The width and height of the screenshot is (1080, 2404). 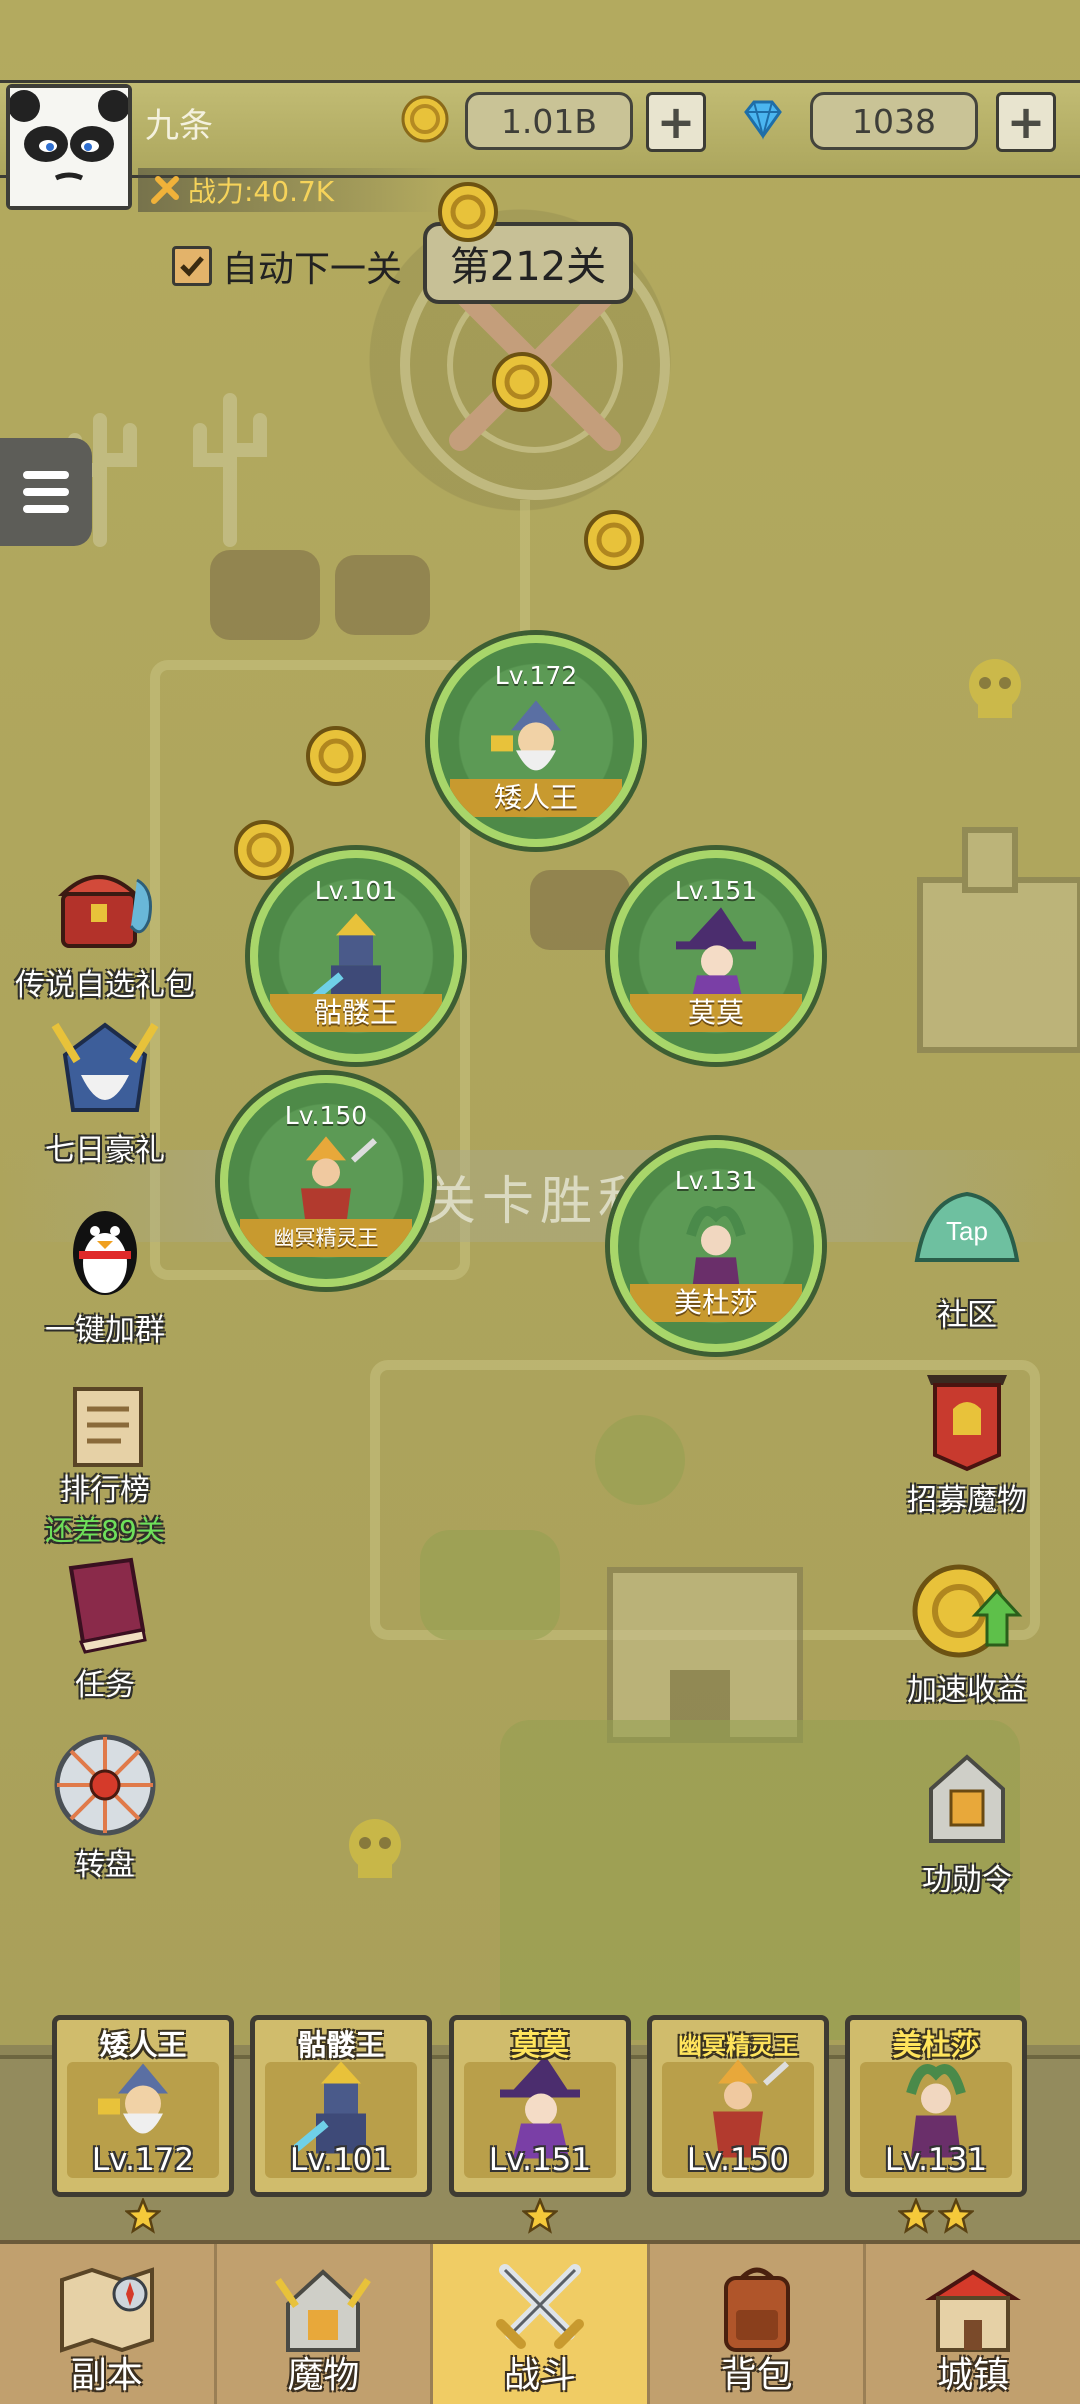 What do you see at coordinates (936, 2106) in the screenshot?
I see `team-slot: 美杜莎 Lv.131` at bounding box center [936, 2106].